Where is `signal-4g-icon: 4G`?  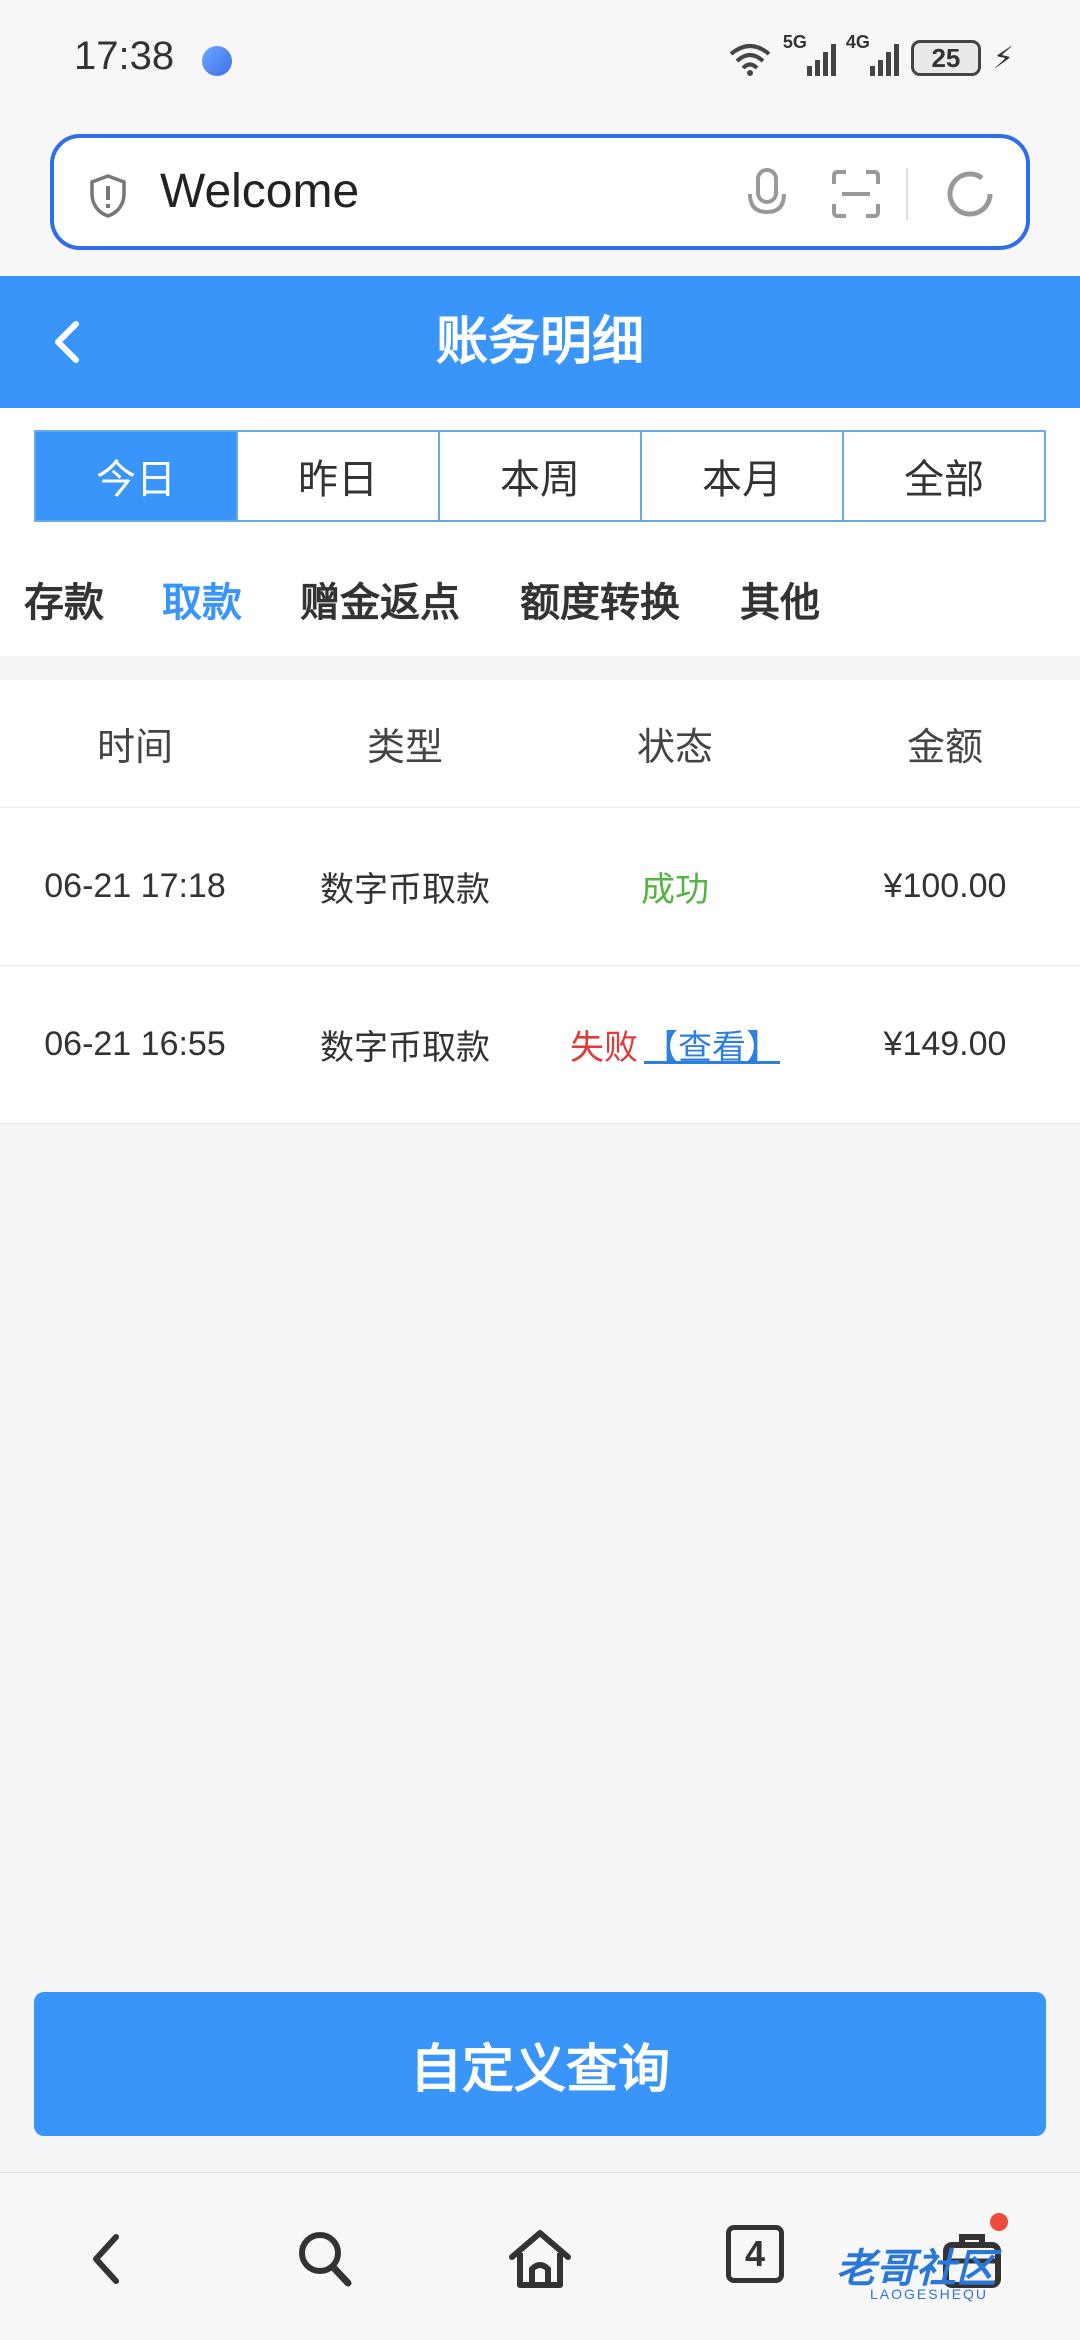
signal-4g-icon: 4G is located at coordinates (872, 54).